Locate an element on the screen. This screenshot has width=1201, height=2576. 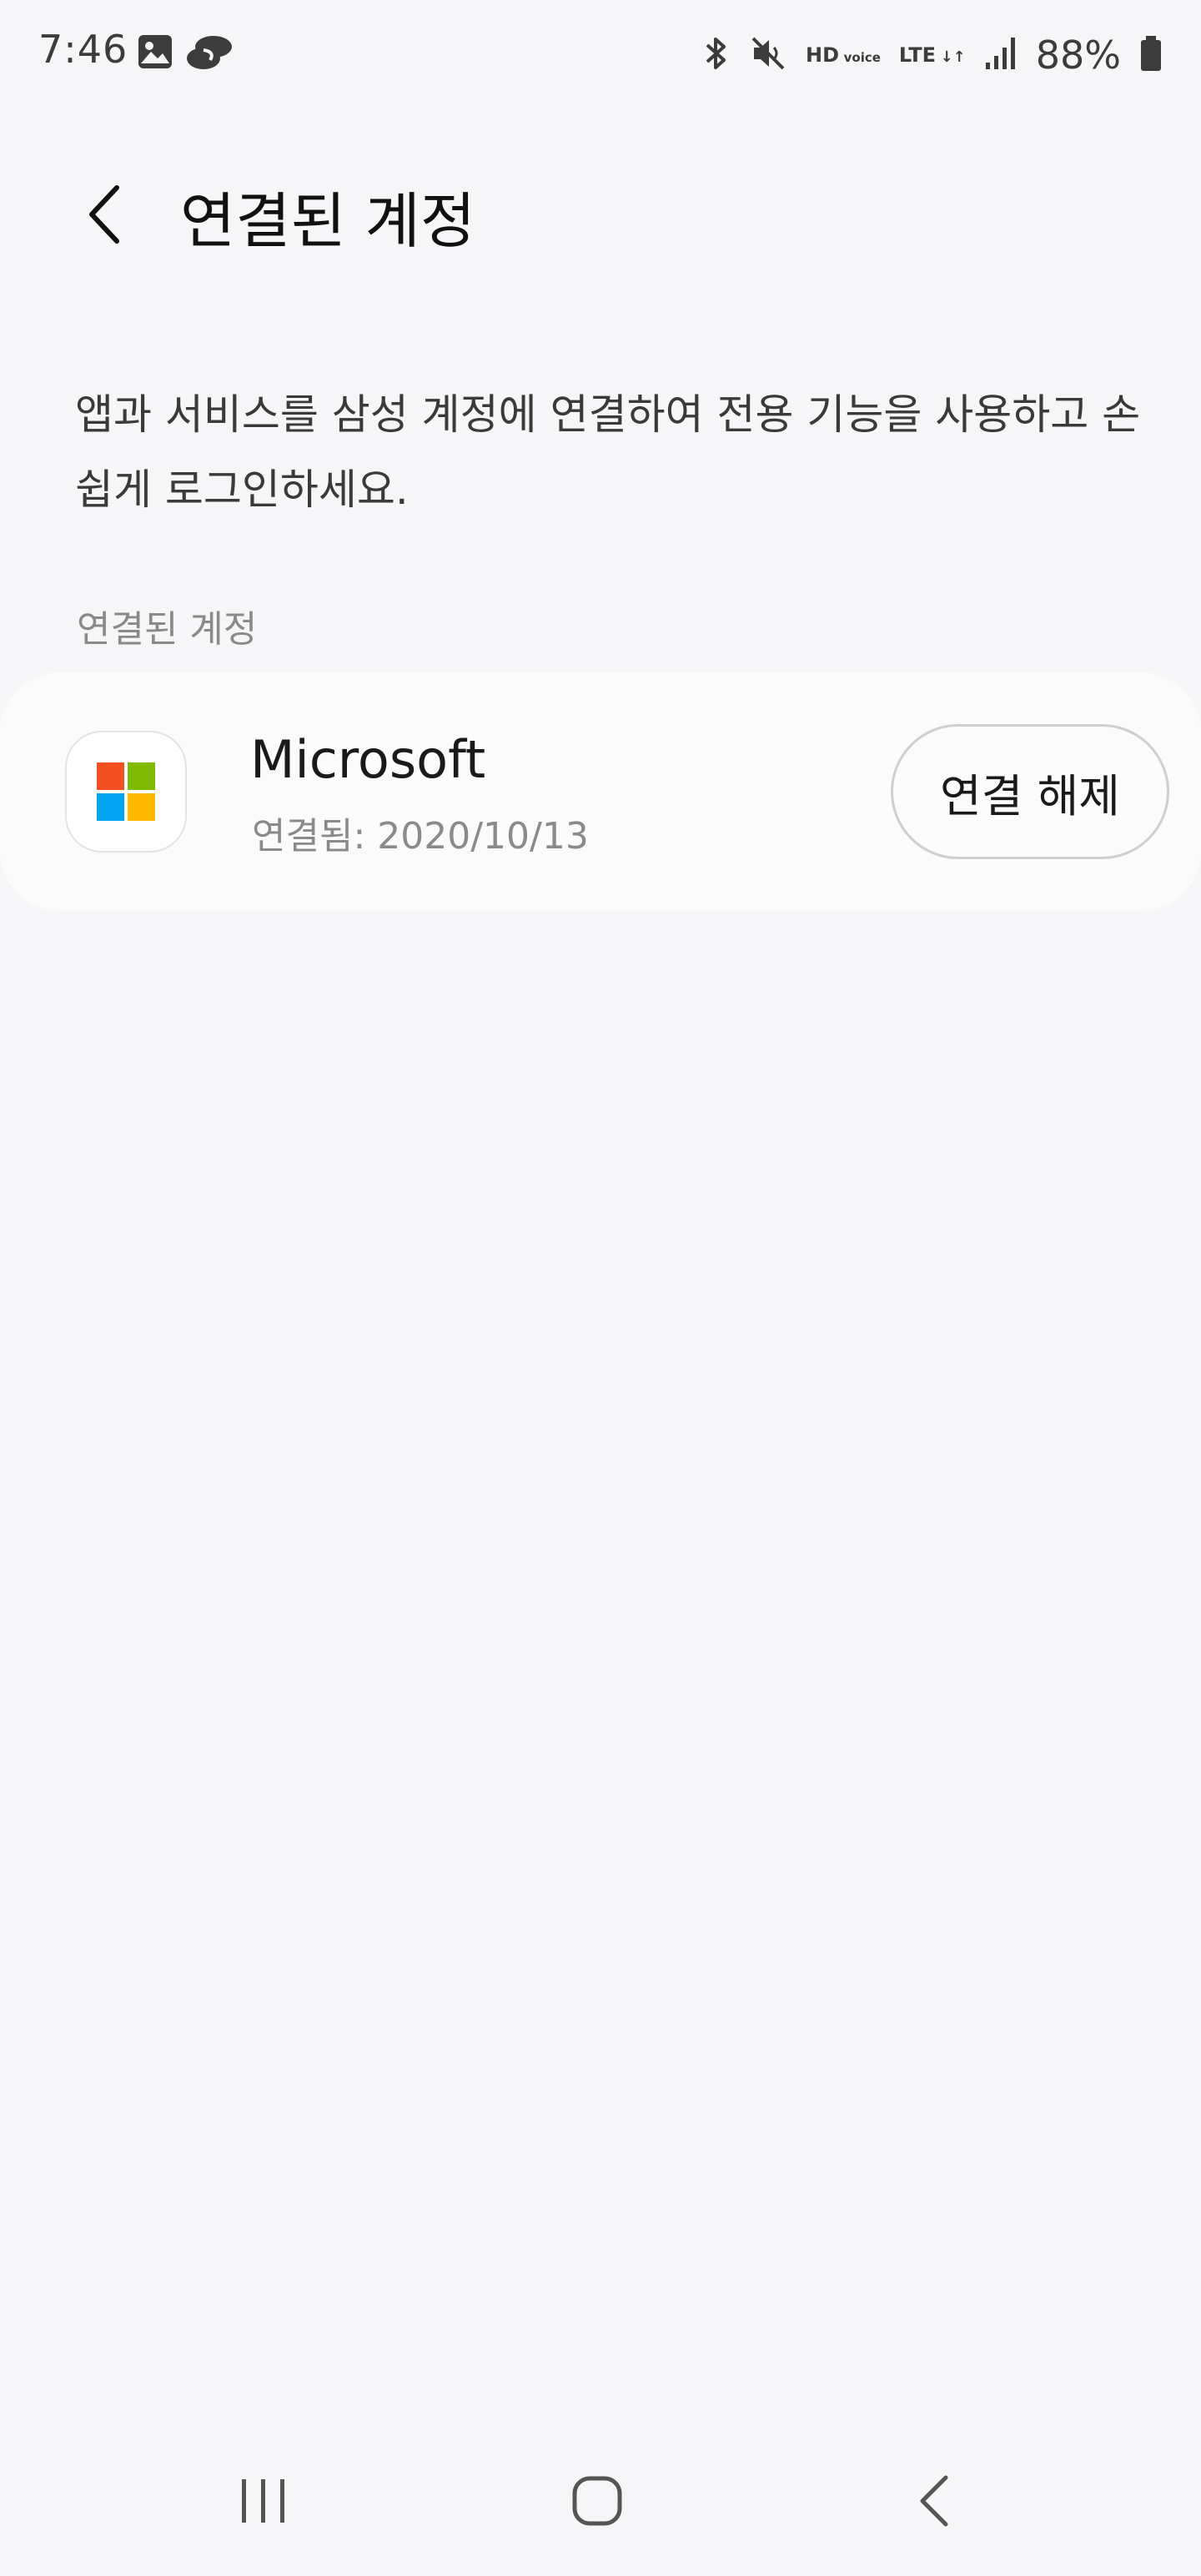
home-button is located at coordinates (597, 2502).